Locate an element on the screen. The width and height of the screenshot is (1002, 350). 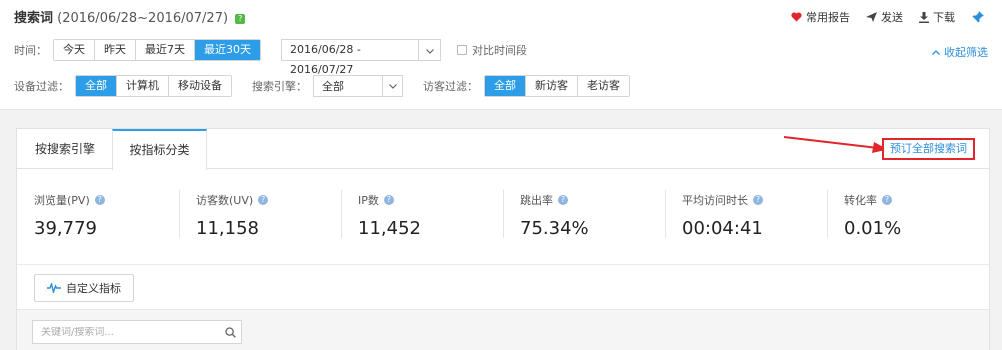
time-option-today: 今天 is located at coordinates (74, 50).